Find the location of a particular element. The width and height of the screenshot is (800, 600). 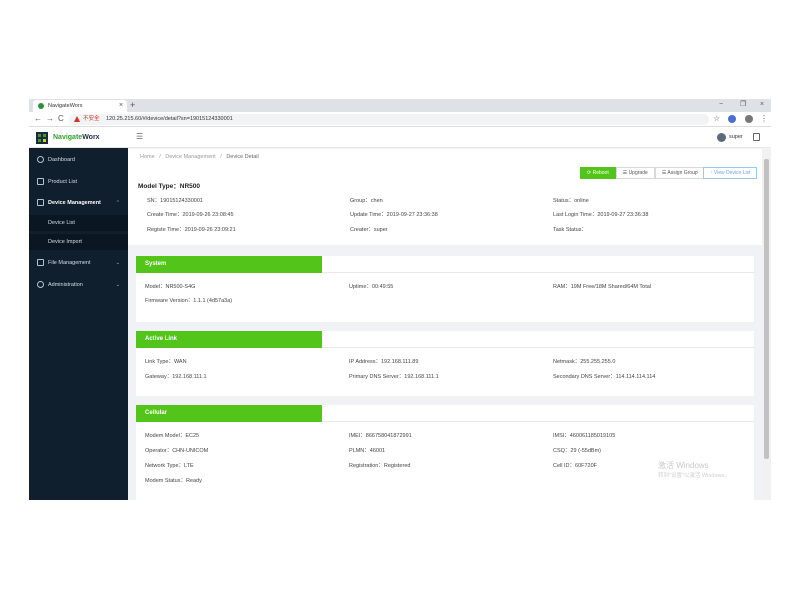

submenu-label: Device List is located at coordinates (61, 223).